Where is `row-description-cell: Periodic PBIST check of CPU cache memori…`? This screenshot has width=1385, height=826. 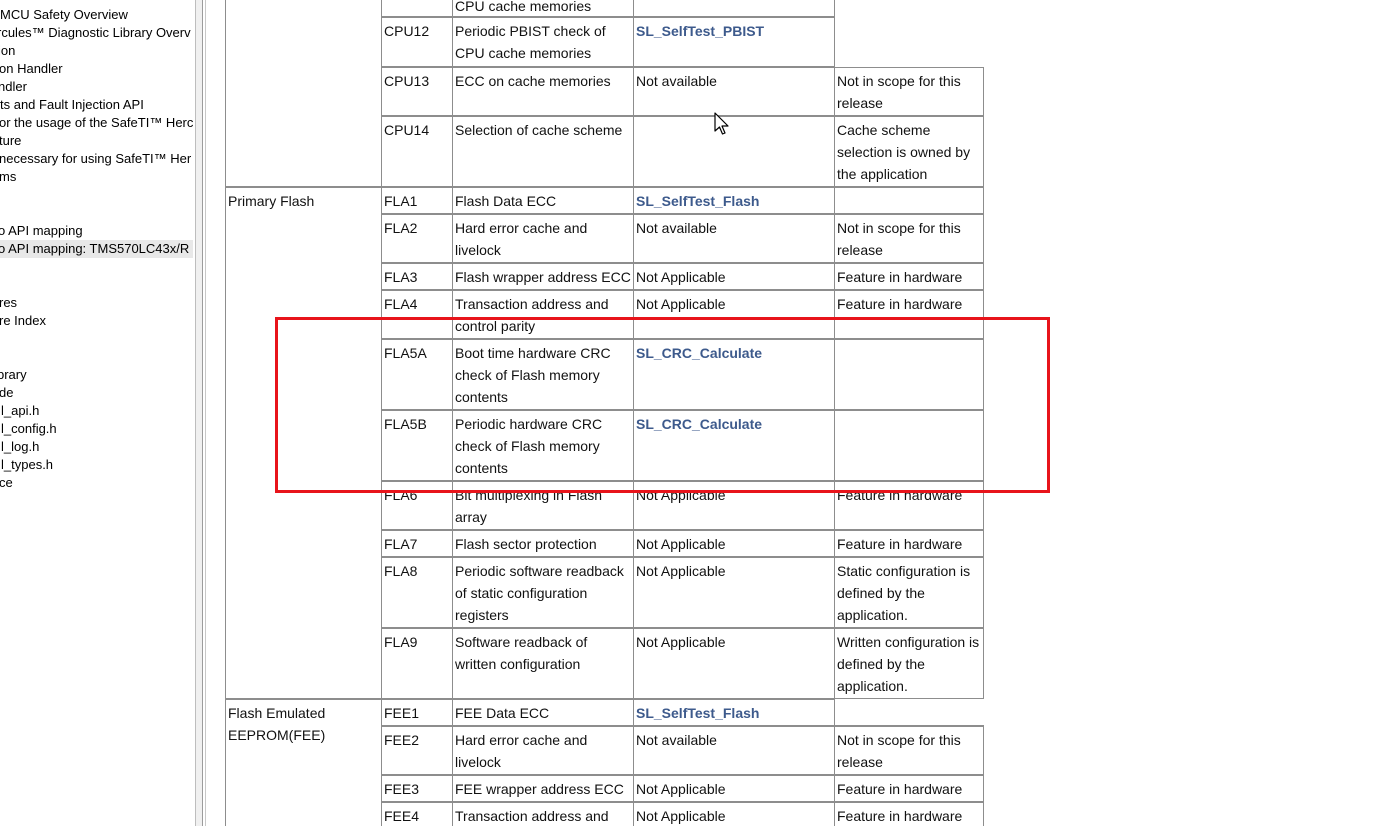 row-description-cell: Periodic PBIST check of CPU cache memori… is located at coordinates (543, 42).